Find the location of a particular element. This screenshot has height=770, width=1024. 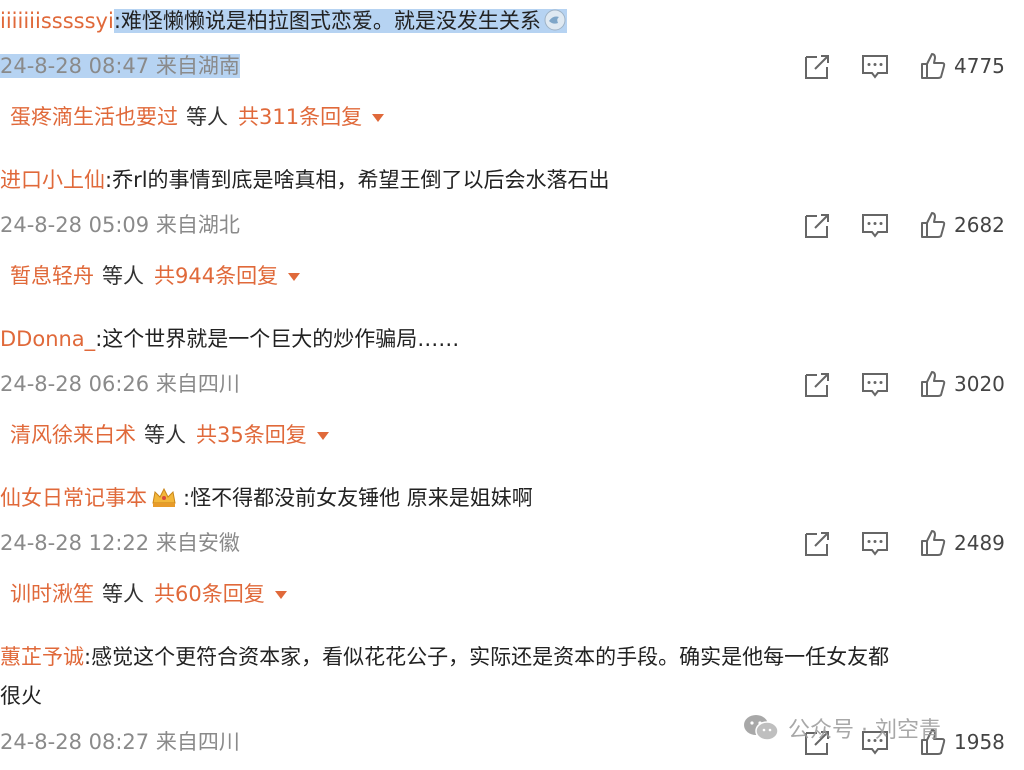

comment-text-line: 进口小上仙:乔rl的事情到底是啥真相，希望王倒了以后会水落石出 is located at coordinates (507, 180).